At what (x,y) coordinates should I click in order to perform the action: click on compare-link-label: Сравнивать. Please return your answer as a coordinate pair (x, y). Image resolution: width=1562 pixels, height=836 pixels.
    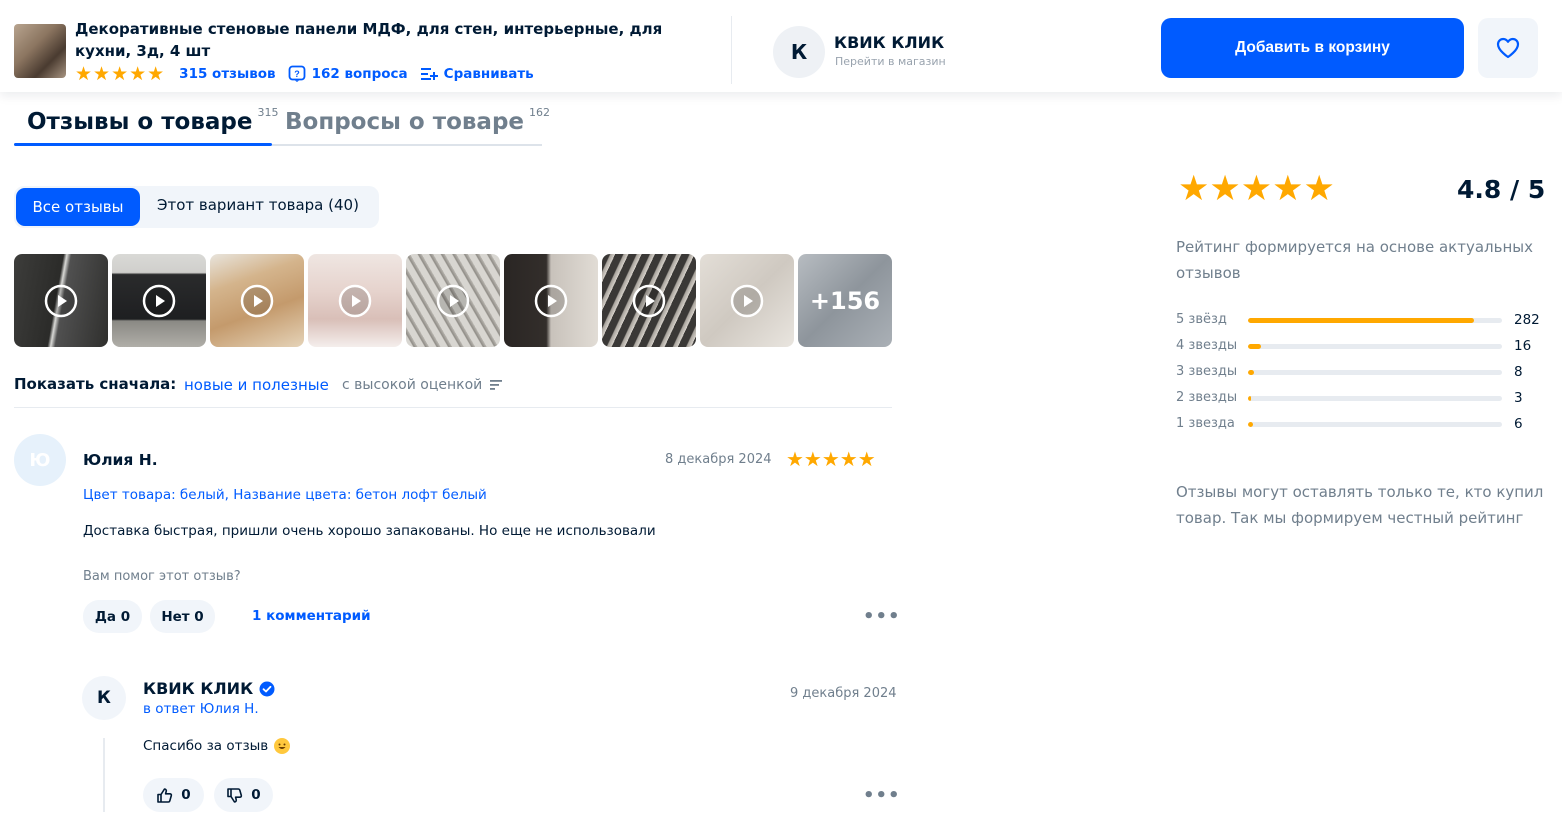
    Looking at the image, I should click on (489, 74).